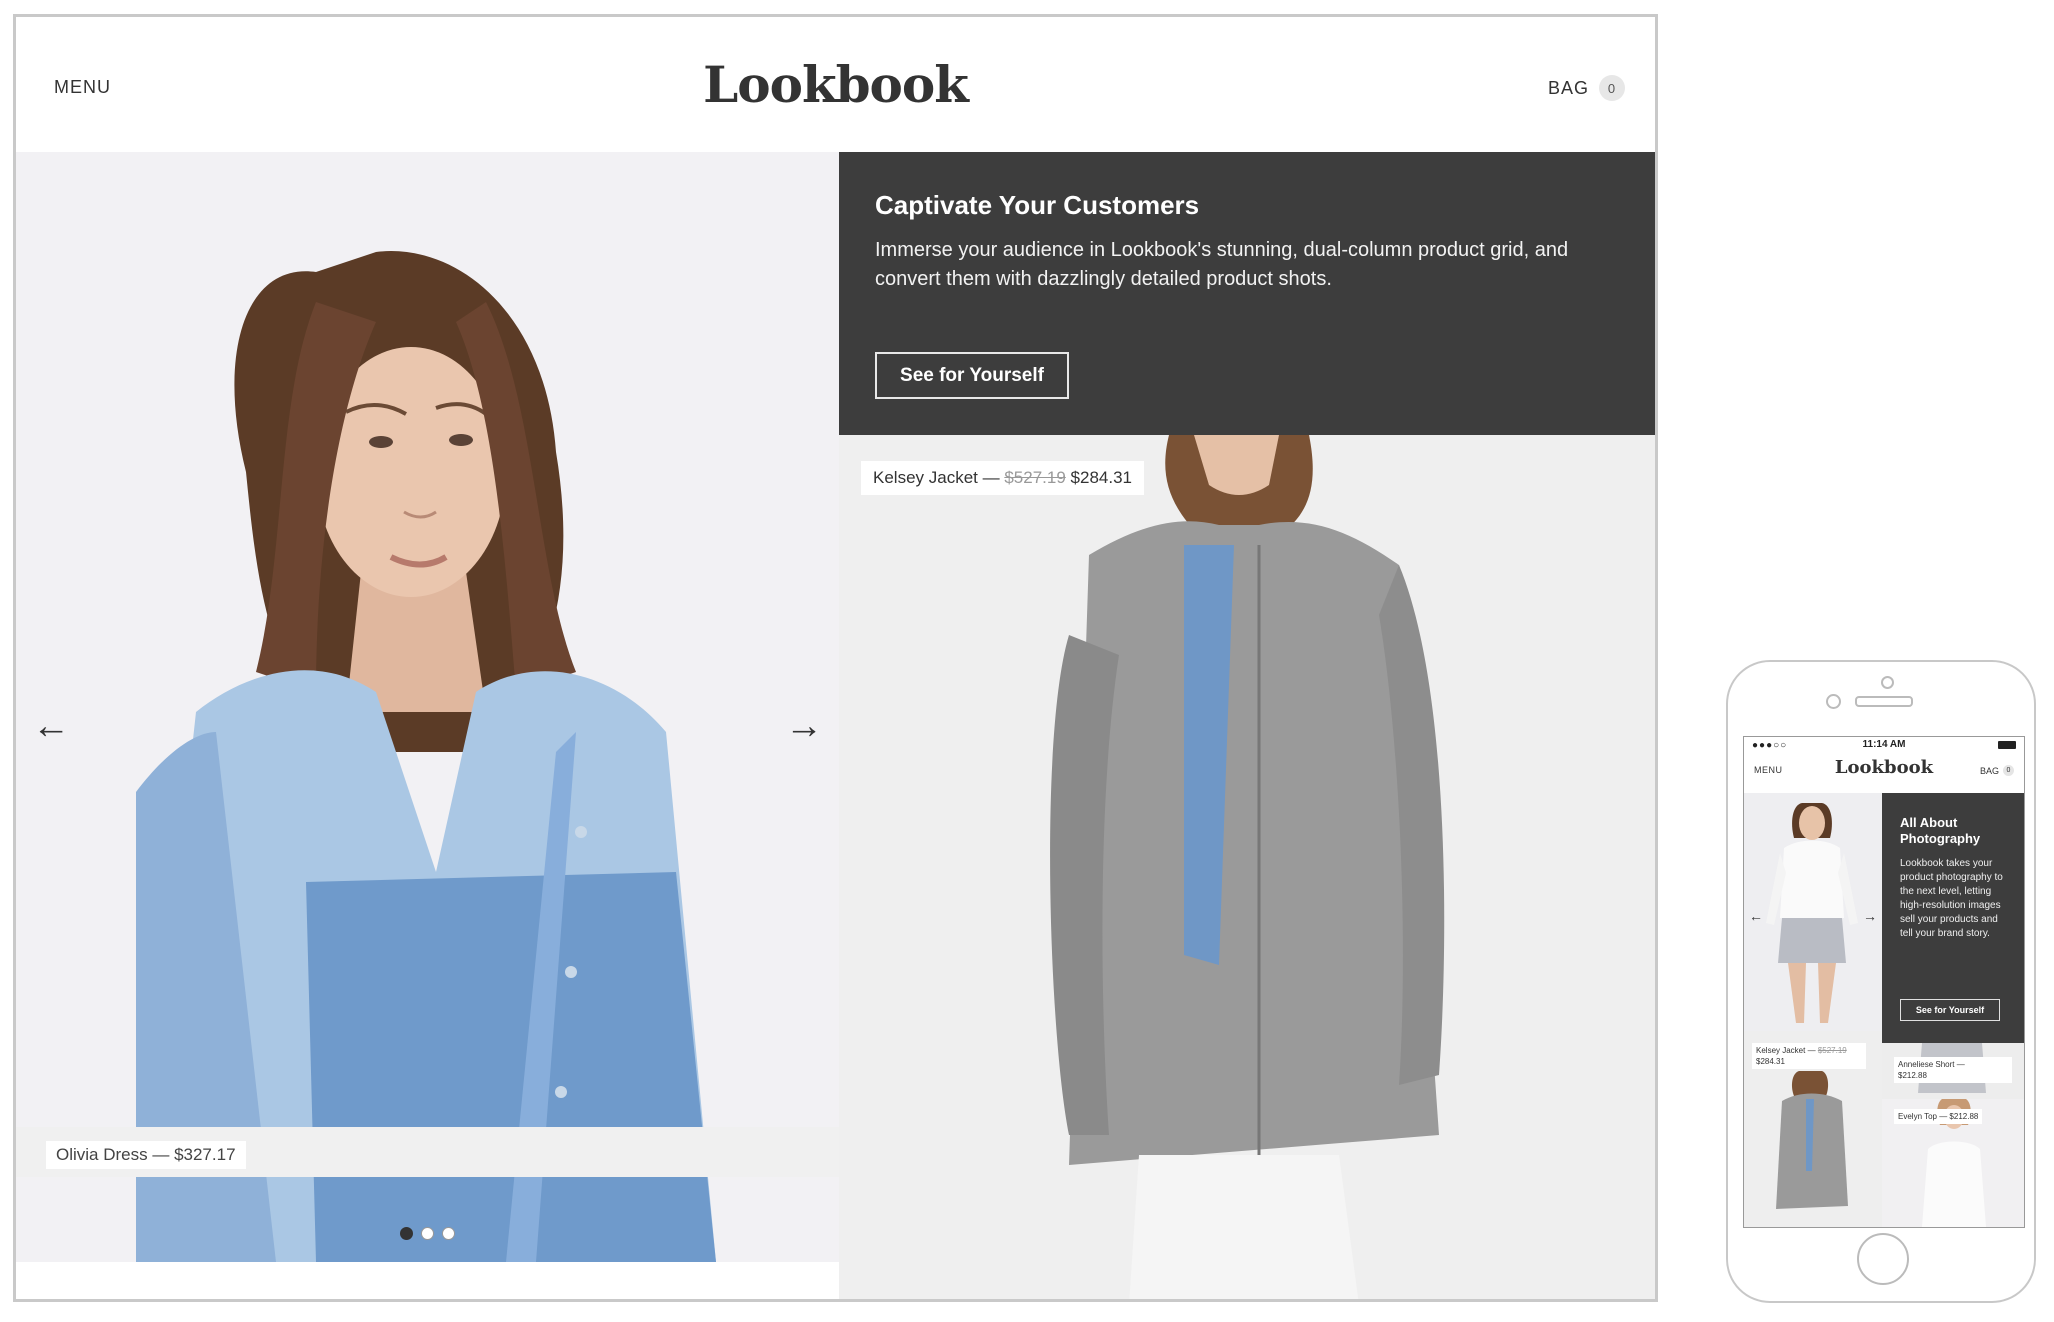 The height and width of the screenshot is (1322, 2054). Describe the element at coordinates (1940, 830) in the screenshot. I see `phone-promo-title: All About Photography` at that location.